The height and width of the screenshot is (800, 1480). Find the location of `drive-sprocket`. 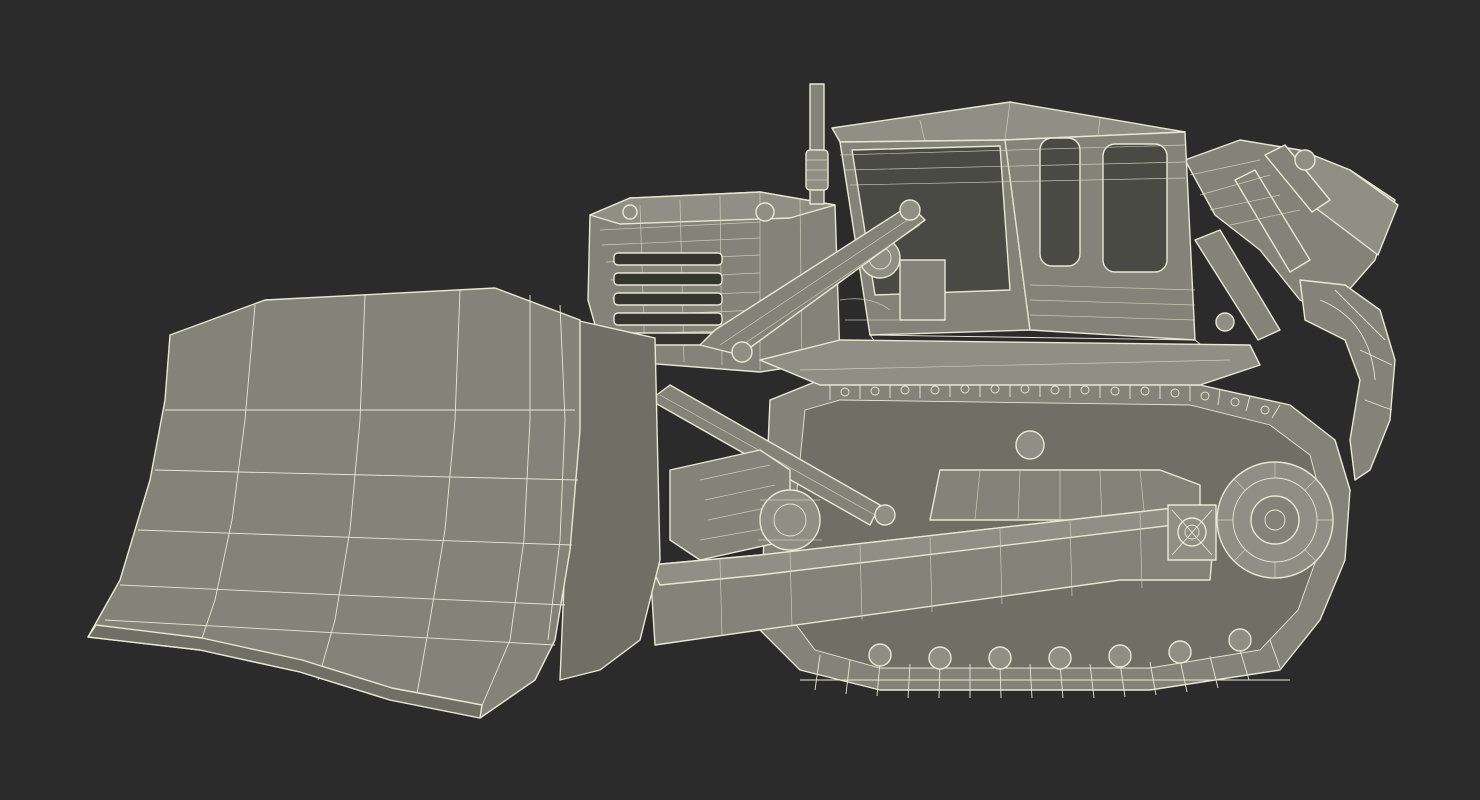

drive-sprocket is located at coordinates (1275, 520).